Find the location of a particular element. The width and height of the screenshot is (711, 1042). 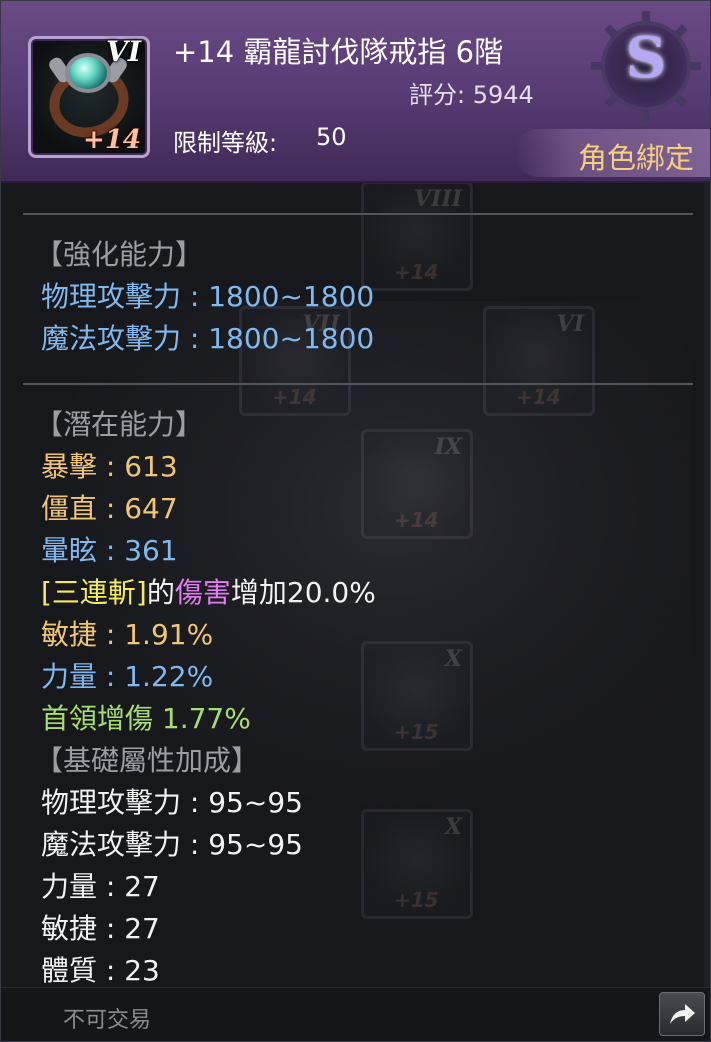

base-line: 體質 : 23 is located at coordinates (100, 970).